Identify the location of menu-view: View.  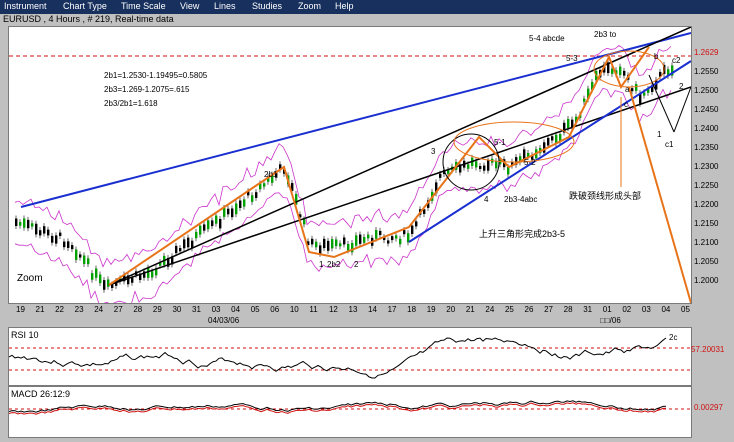
(189, 6).